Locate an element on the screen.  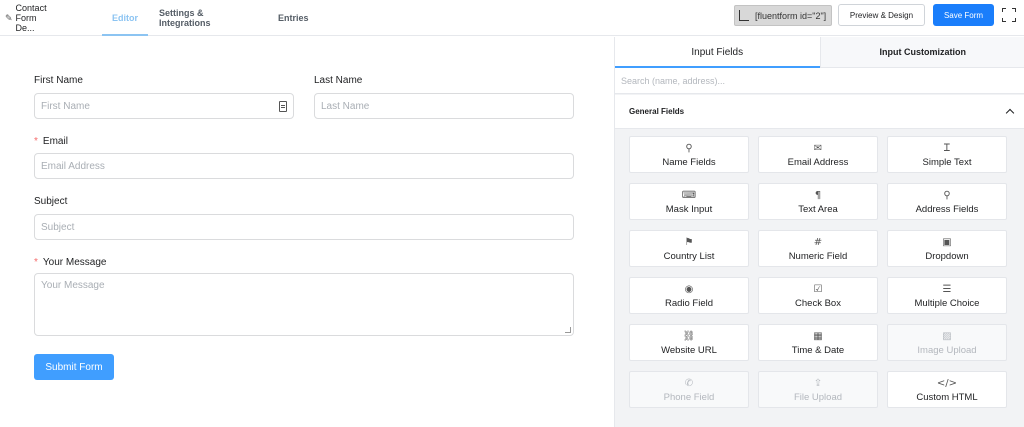
subject-placeholder: Subject is located at coordinates (58, 227).